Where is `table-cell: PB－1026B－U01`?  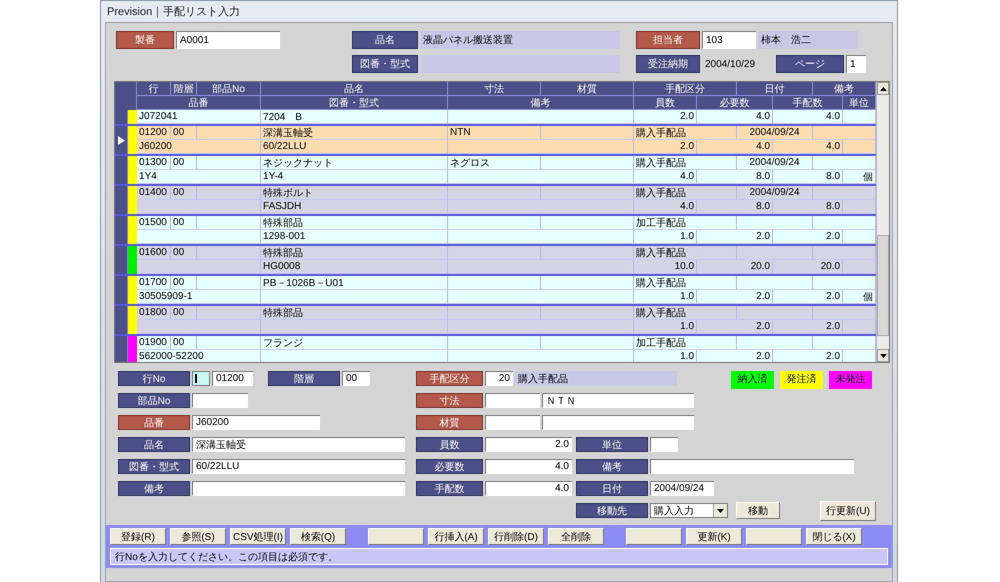 table-cell: PB－1026B－U01 is located at coordinates (354, 283).